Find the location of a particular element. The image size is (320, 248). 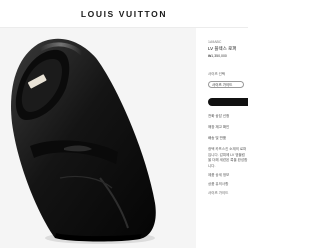

add-to-cart-button is located at coordinates (228, 102).